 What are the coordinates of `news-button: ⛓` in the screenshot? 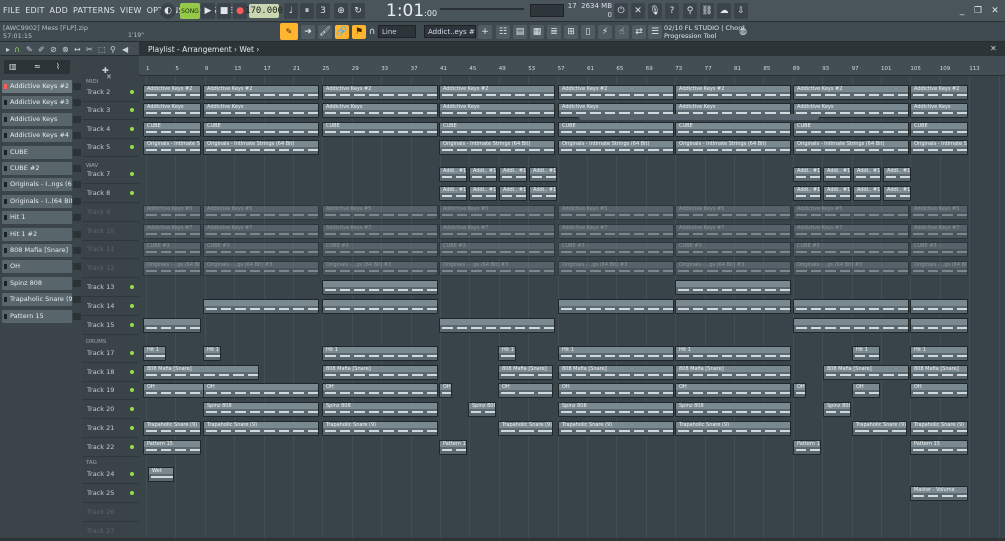 It's located at (707, 11).